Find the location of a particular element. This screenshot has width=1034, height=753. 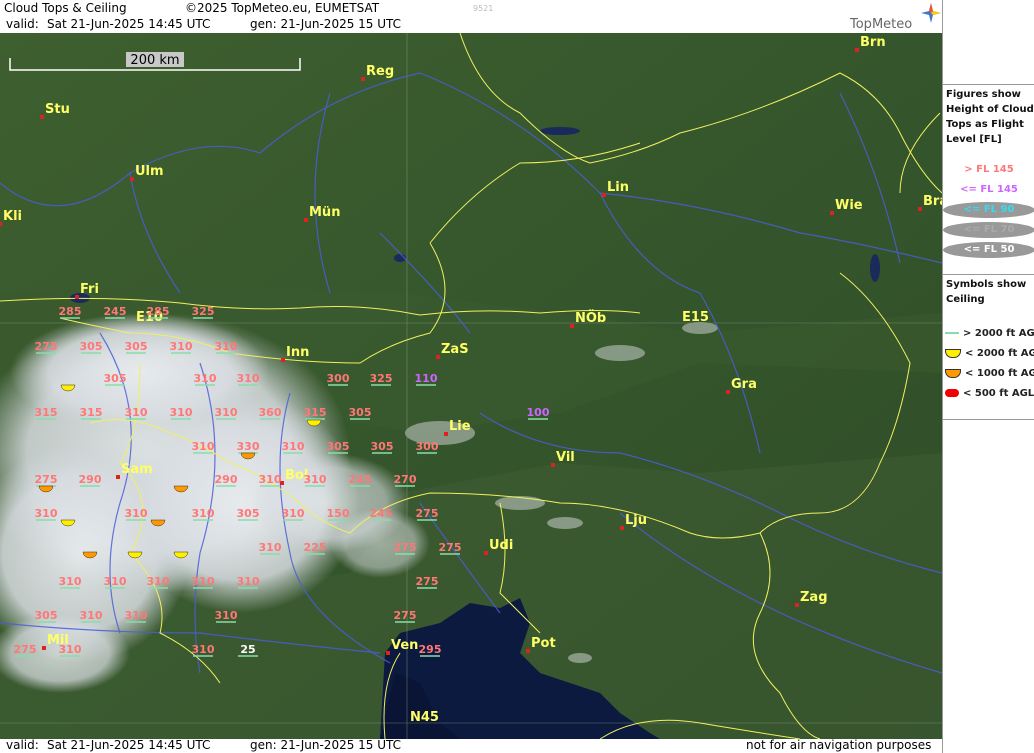

cloud-top-21: 315 is located at coordinates (91, 413).